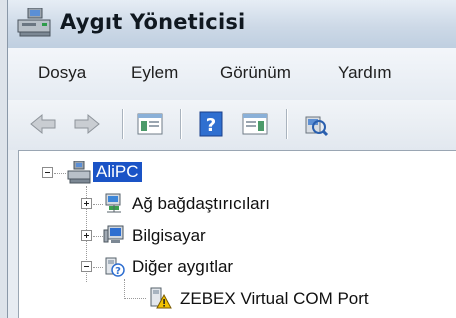 The height and width of the screenshot is (318, 456). What do you see at coordinates (153, 22) in the screenshot?
I see `window-title: Aygıt Yöneticisi` at bounding box center [153, 22].